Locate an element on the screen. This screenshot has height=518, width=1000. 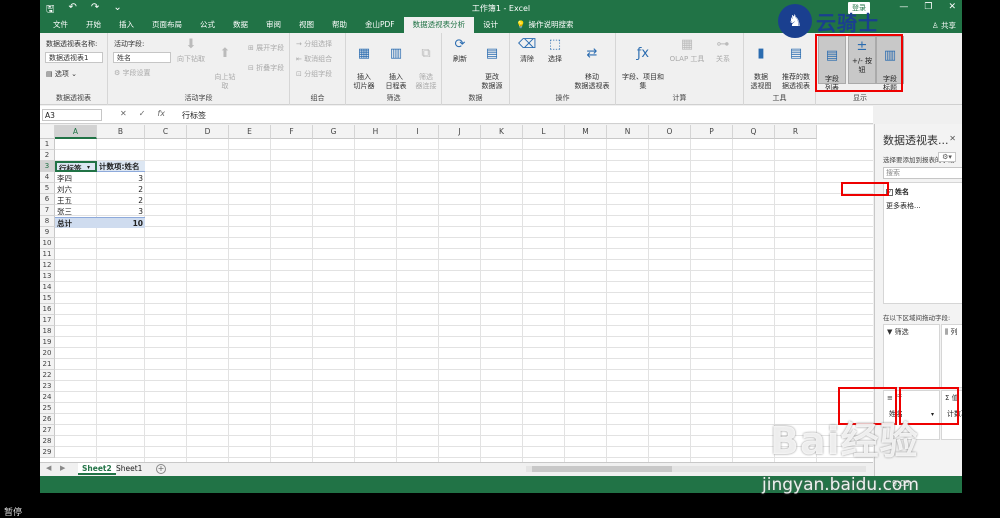
drill-down-button: ⬇ 向下钻取 is located at coordinates (191, 50).